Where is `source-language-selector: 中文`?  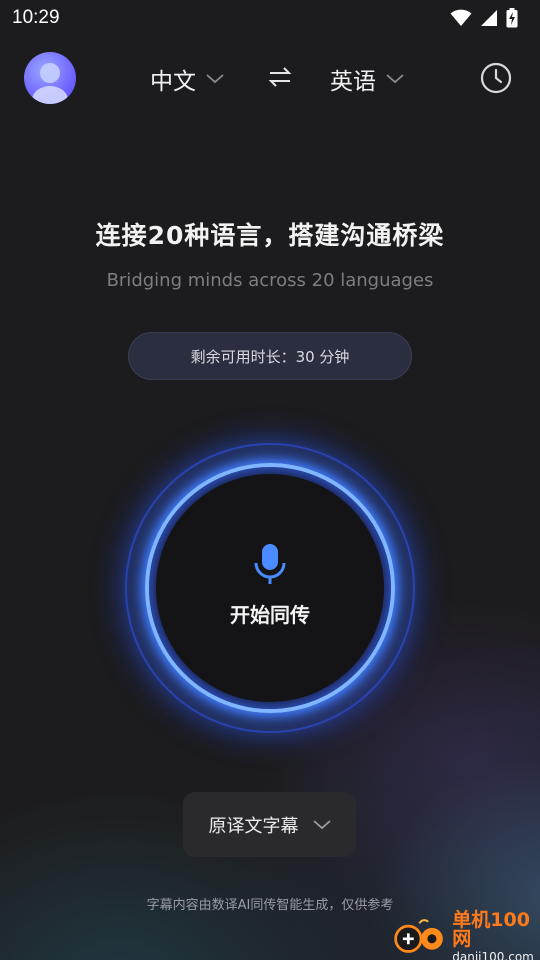 source-language-selector: 中文 is located at coordinates (187, 79).